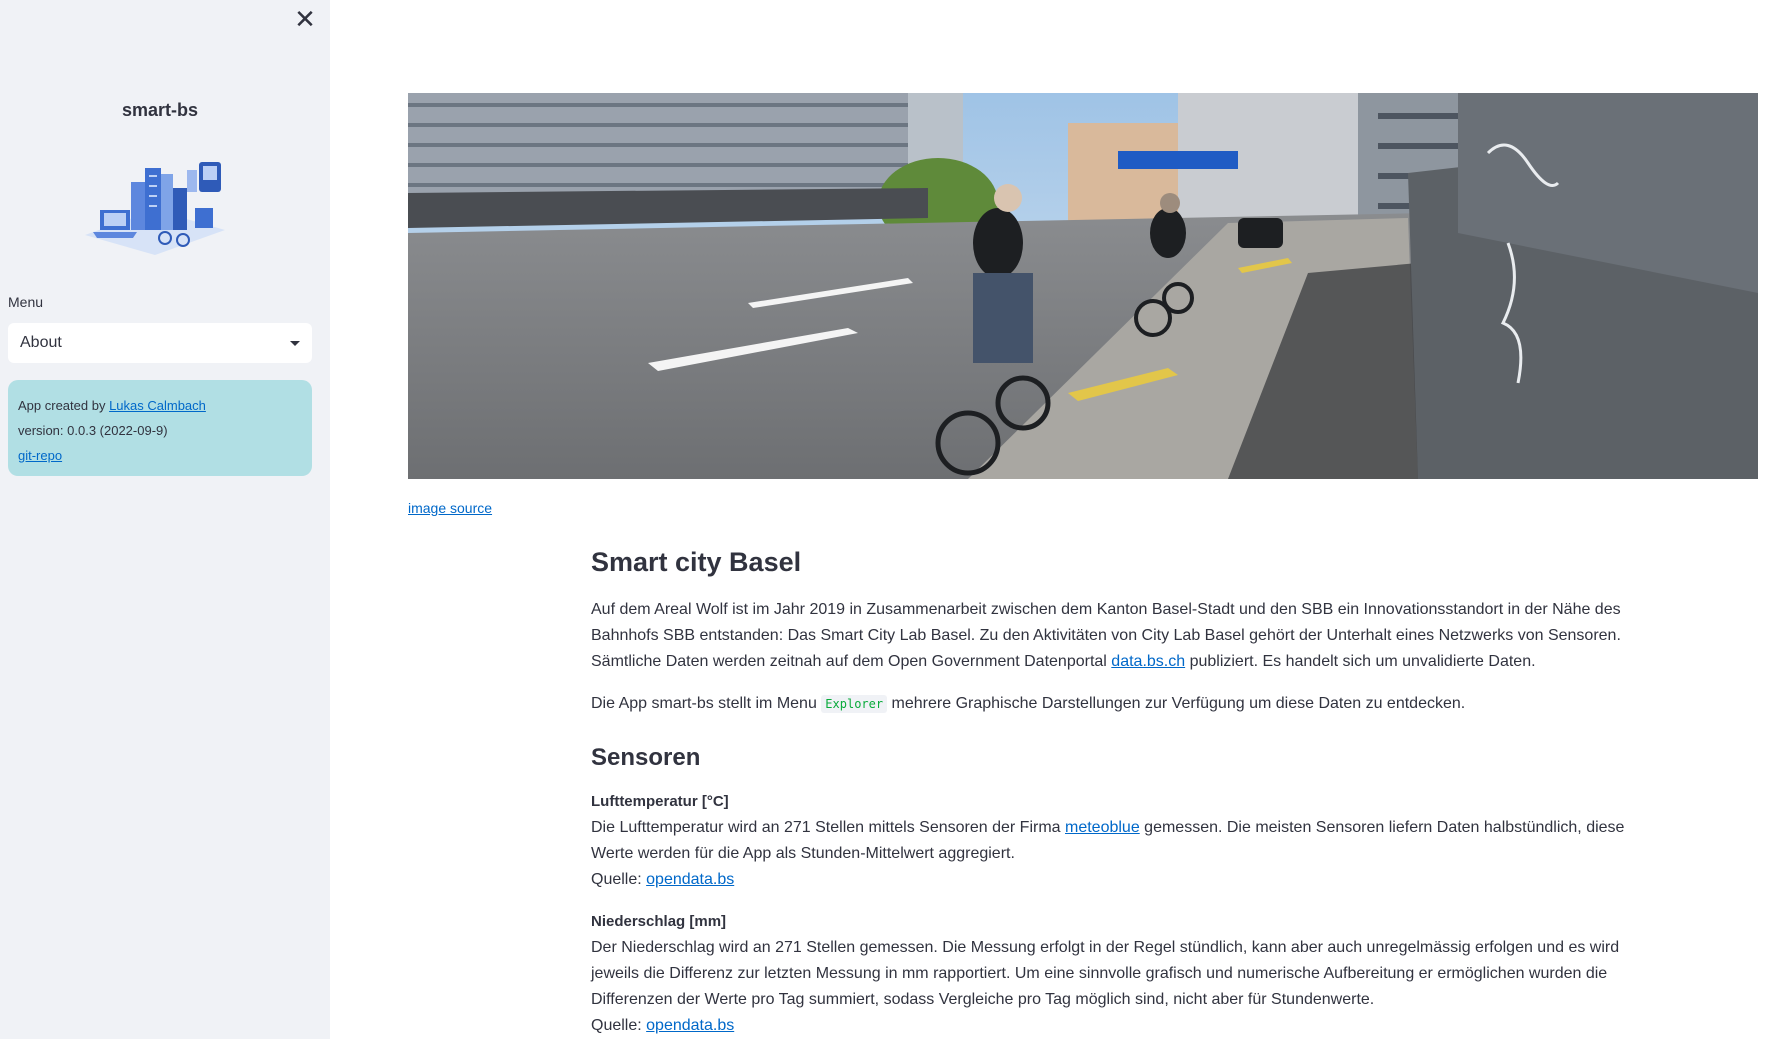 The height and width of the screenshot is (1039, 1777). I want to click on explorer-code: Explorer, so click(854, 704).